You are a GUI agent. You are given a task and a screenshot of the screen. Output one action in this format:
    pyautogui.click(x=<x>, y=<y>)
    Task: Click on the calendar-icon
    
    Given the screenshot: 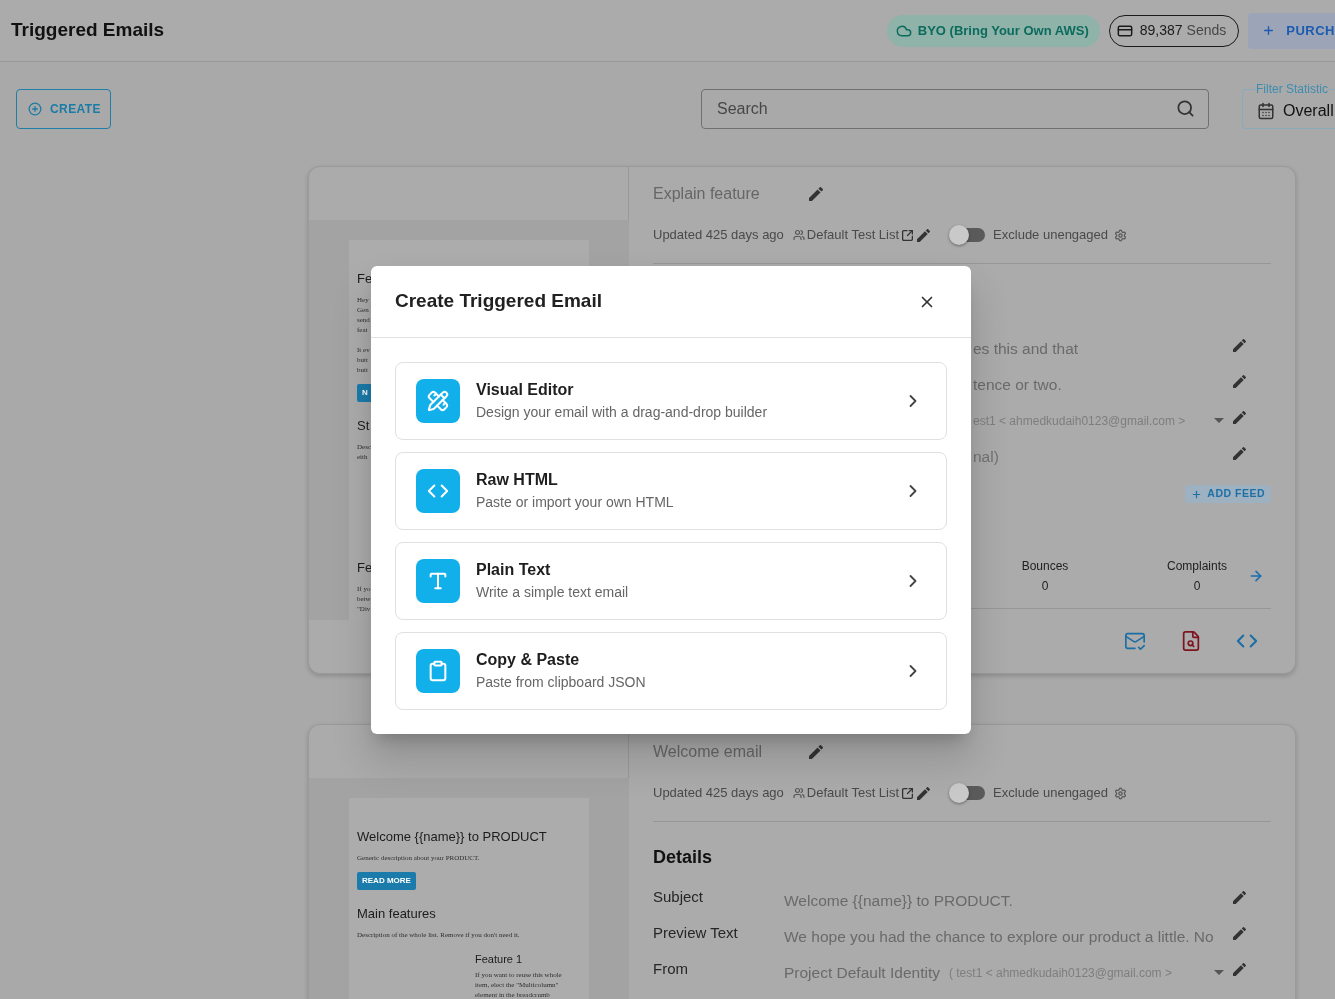 What is the action you would take?
    pyautogui.click(x=1266, y=111)
    